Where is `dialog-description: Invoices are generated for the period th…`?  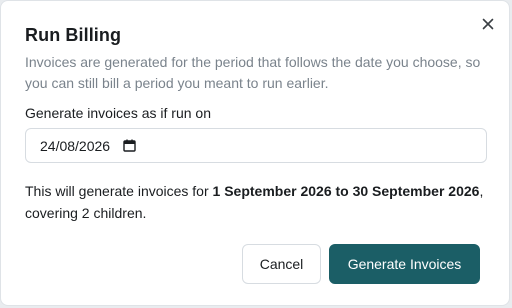
dialog-description: Invoices are generated for the period th… is located at coordinates (253, 72).